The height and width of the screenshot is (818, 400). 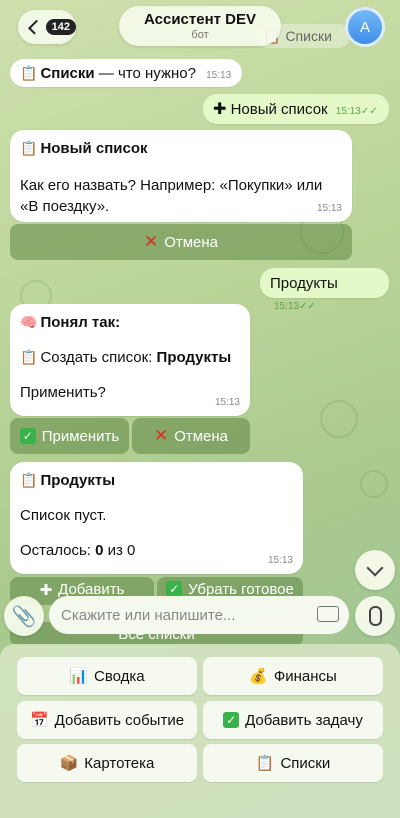 What do you see at coordinates (365, 27) in the screenshot?
I see `avatar: A` at bounding box center [365, 27].